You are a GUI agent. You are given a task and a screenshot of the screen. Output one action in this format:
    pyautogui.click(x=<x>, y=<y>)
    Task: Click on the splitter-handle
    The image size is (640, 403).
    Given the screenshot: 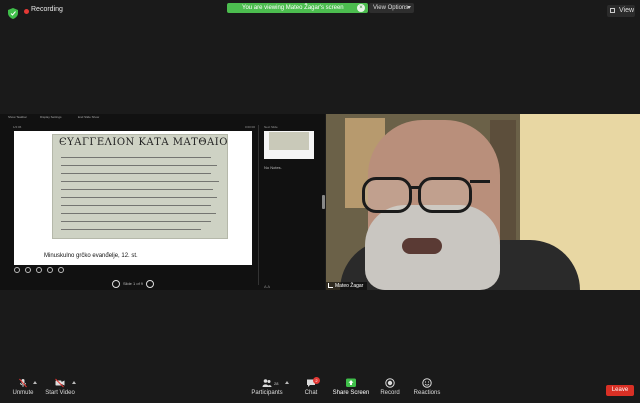 What is the action you would take?
    pyautogui.click(x=323, y=202)
    